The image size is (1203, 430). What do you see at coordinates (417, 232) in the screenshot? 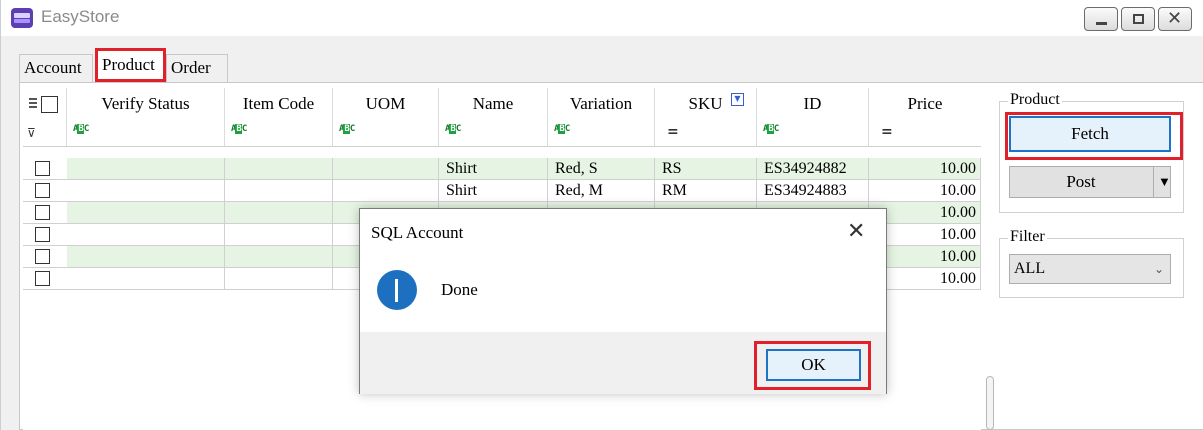
I see `dialog-title: SQL Account` at bounding box center [417, 232].